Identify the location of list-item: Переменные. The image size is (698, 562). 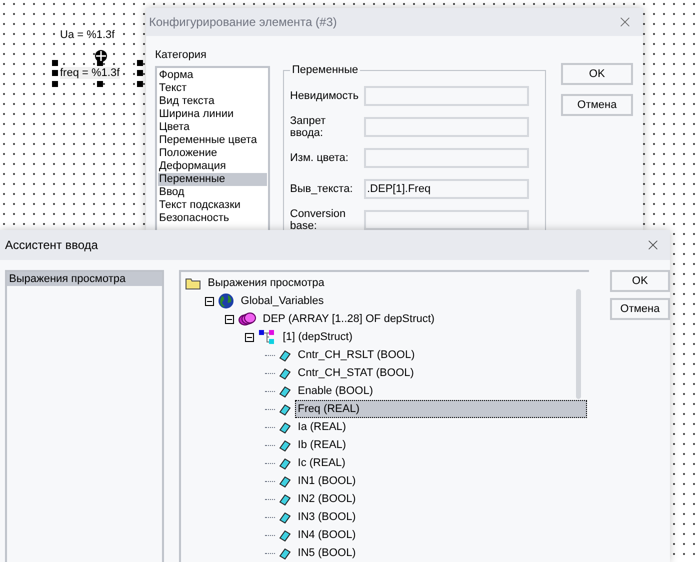
(212, 179).